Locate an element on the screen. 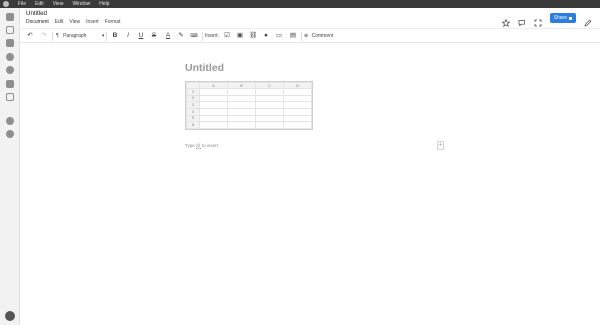 The width and height of the screenshot is (600, 325). spreadsheet-row: 5 is located at coordinates (249, 118).